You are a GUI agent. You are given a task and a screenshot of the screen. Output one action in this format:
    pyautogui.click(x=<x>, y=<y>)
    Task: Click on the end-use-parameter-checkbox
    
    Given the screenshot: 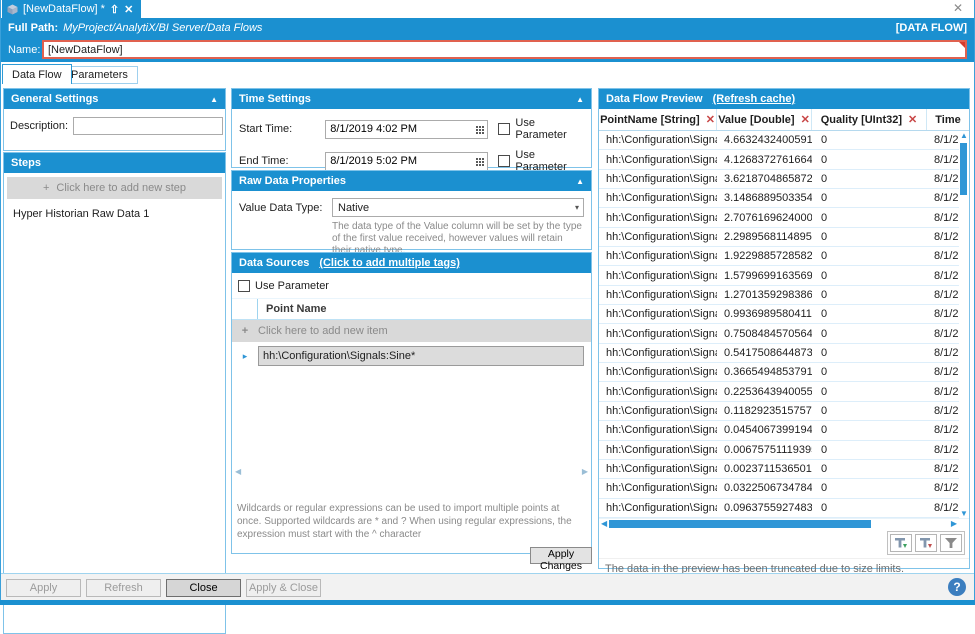 What is the action you would take?
    pyautogui.click(x=504, y=161)
    